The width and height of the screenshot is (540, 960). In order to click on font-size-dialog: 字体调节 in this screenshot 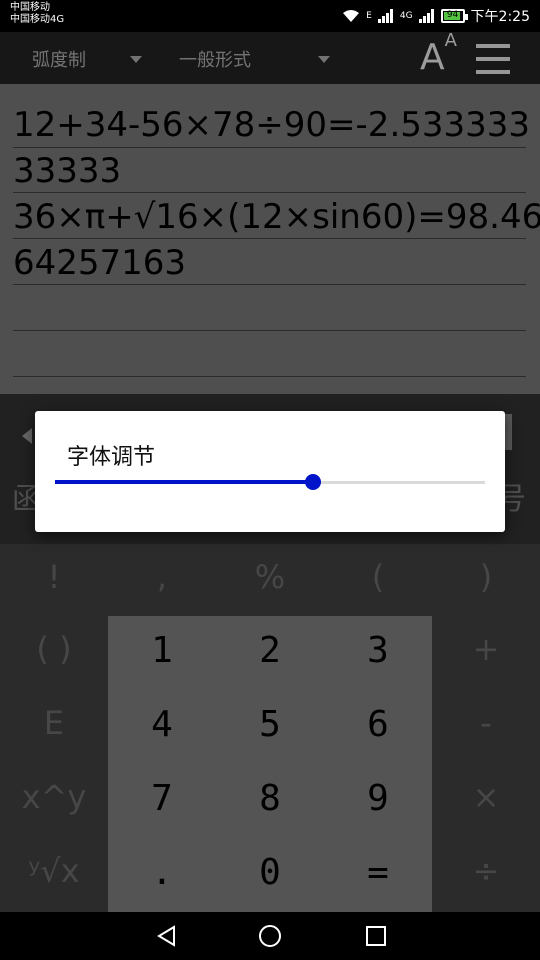, I will do `click(270, 471)`.